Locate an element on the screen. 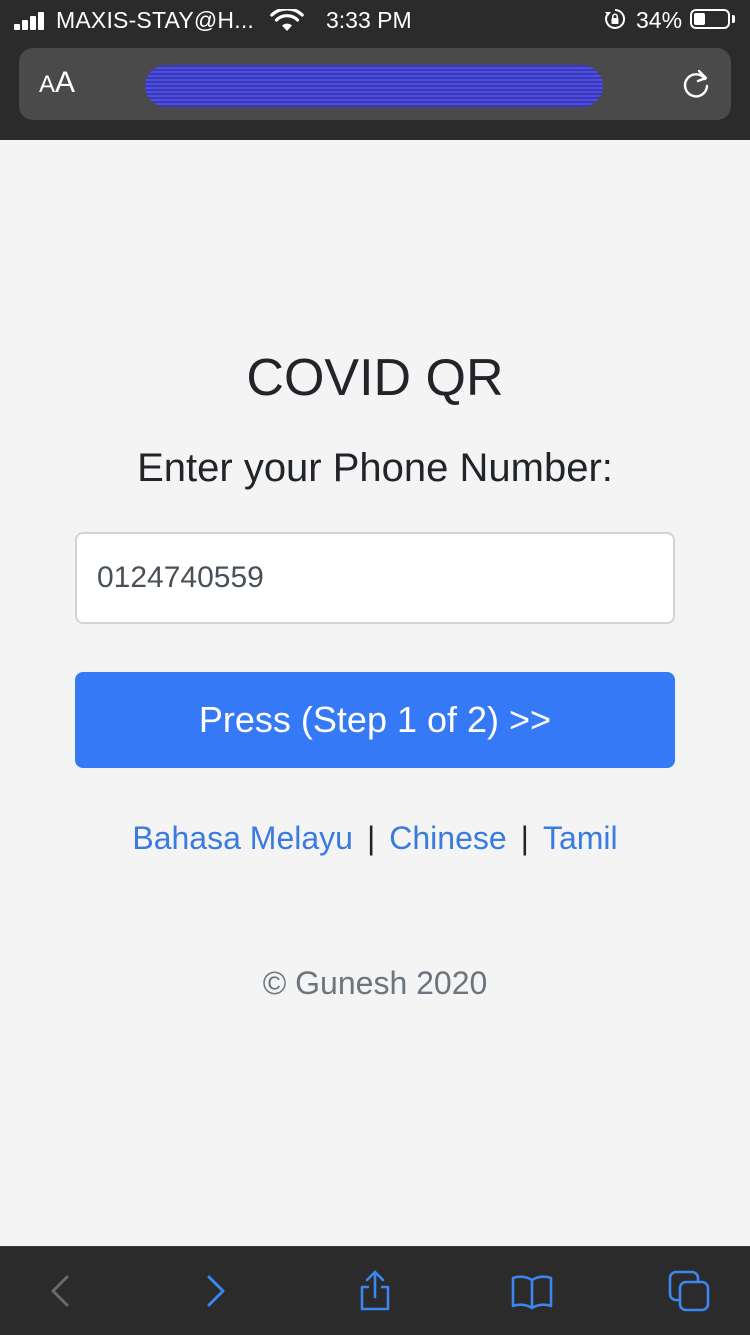 Image resolution: width=750 pixels, height=1335 pixels. status-time: 3:33 PM is located at coordinates (369, 20).